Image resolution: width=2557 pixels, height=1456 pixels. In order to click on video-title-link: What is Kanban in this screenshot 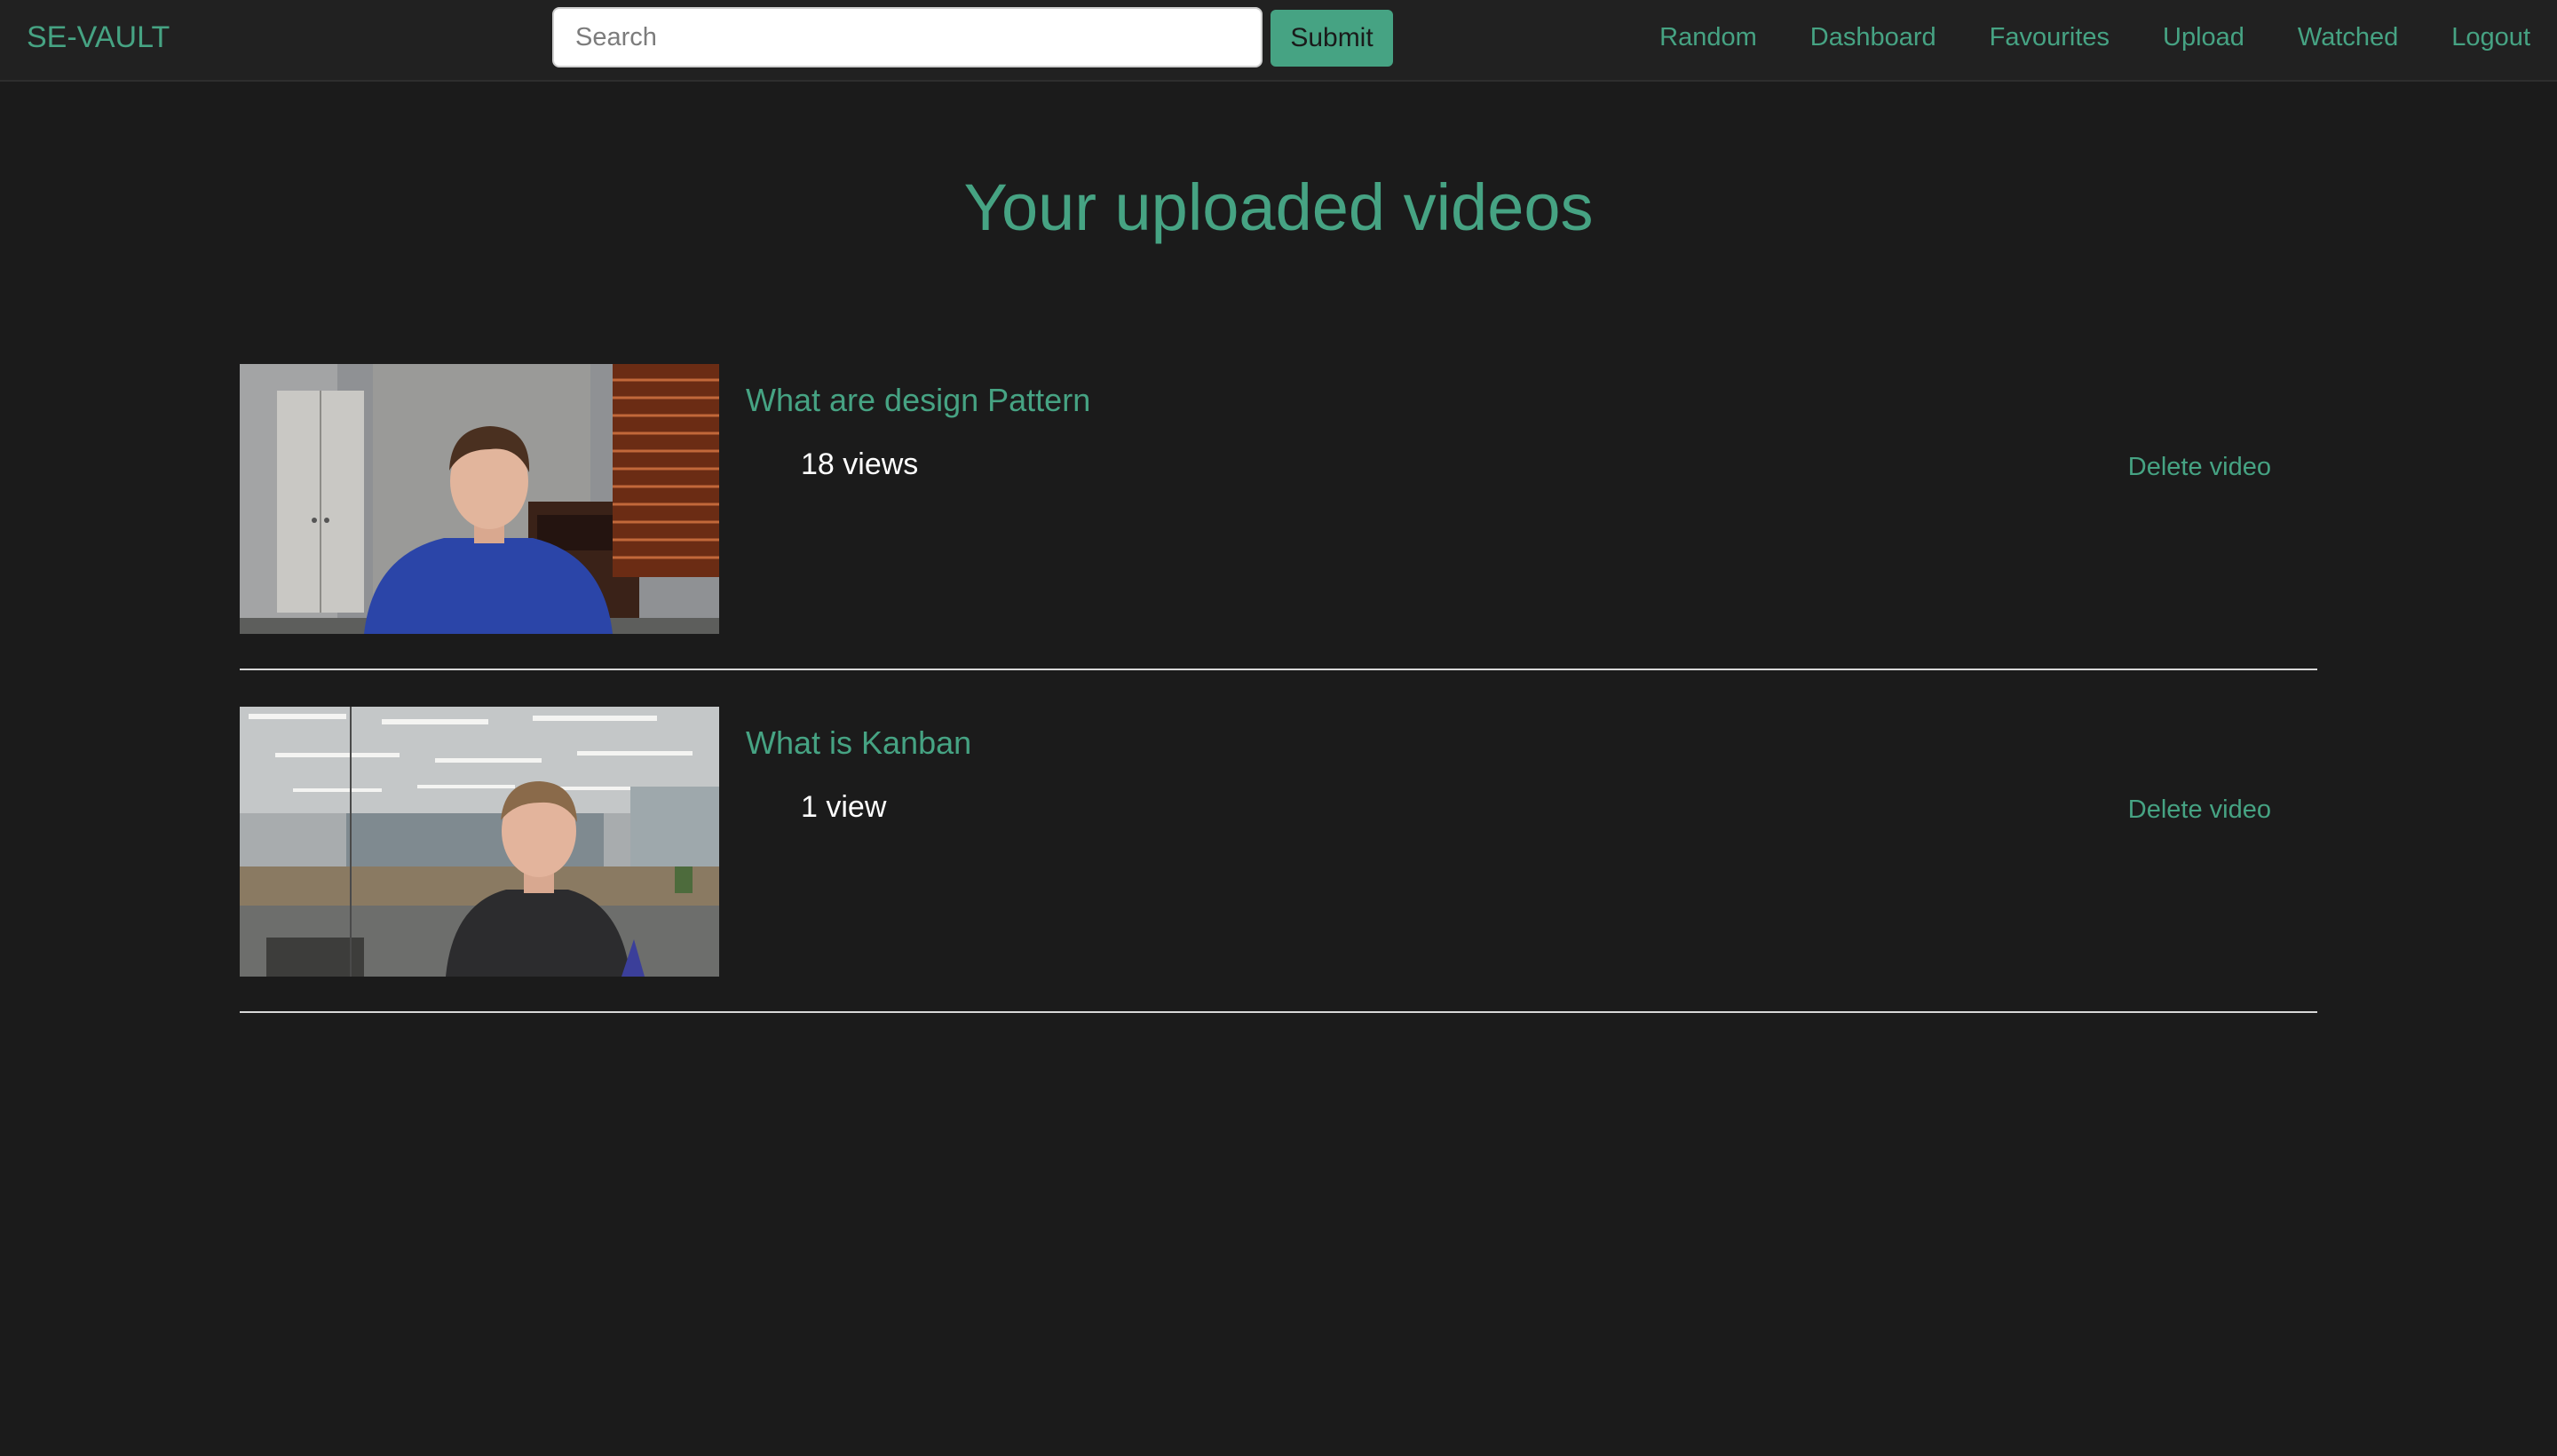, I will do `click(858, 743)`.